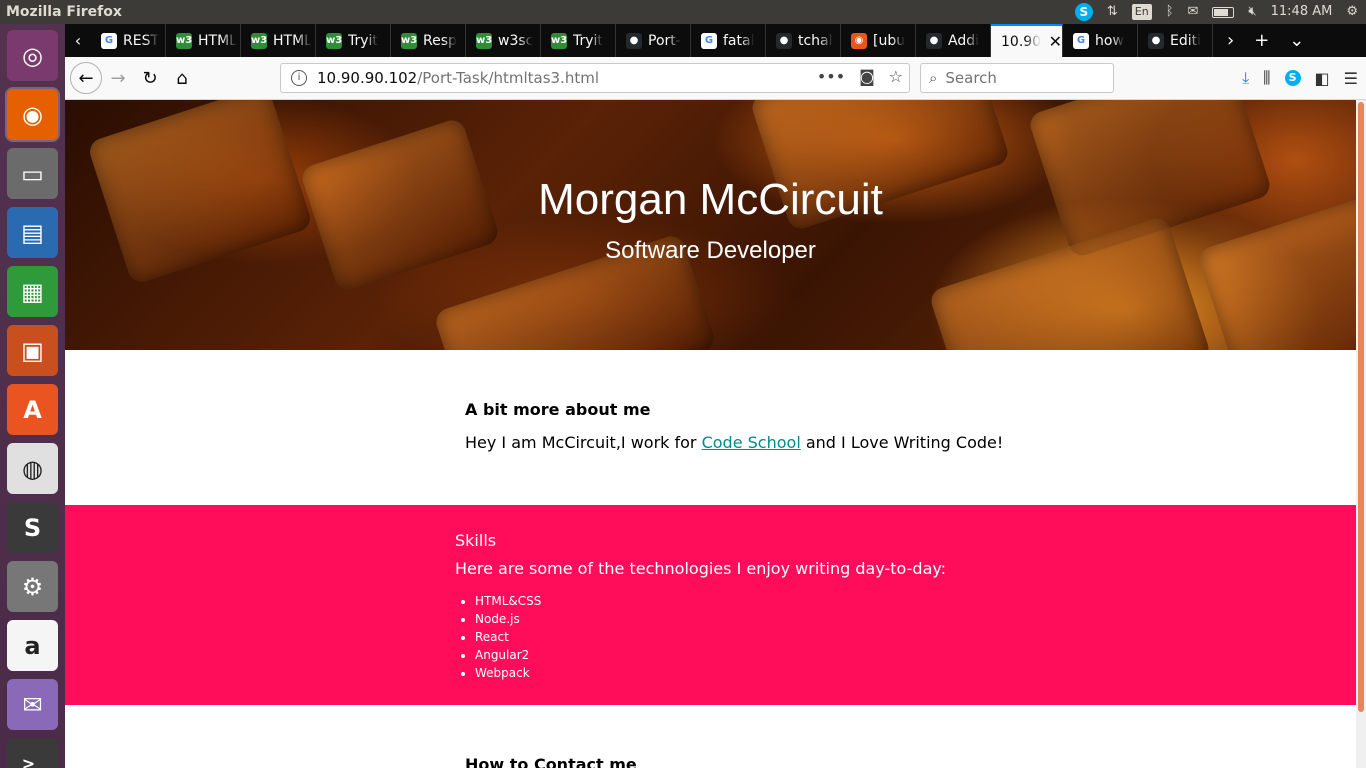  I want to click on launcher-libreoffice-writer-icon: ▤, so click(32, 232).